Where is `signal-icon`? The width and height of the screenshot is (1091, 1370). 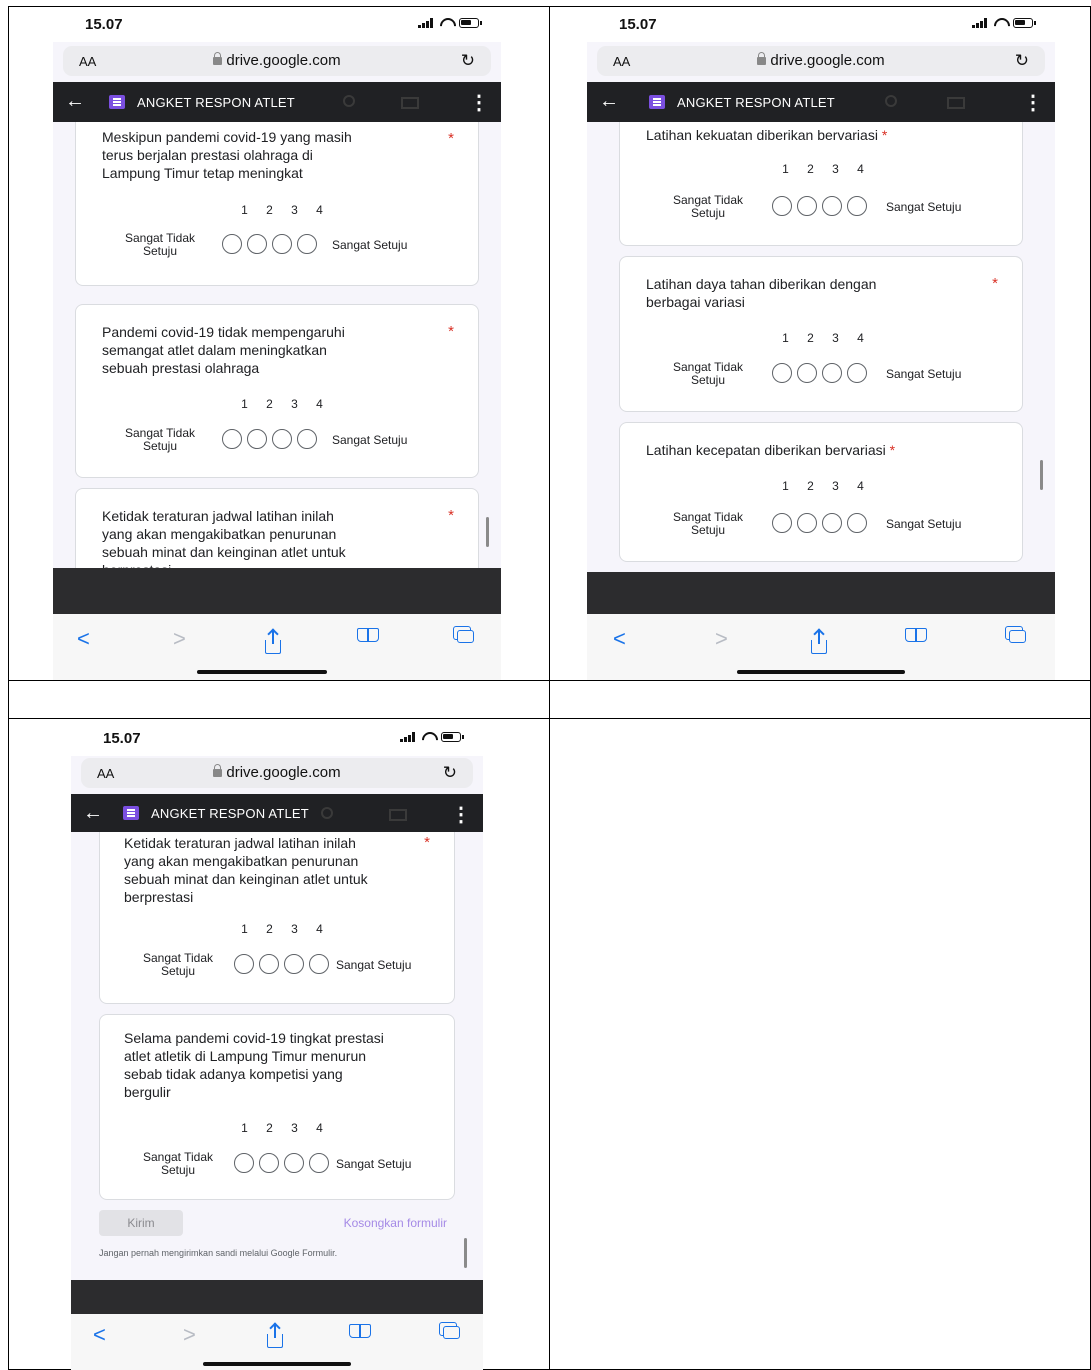
signal-icon is located at coordinates (979, 23).